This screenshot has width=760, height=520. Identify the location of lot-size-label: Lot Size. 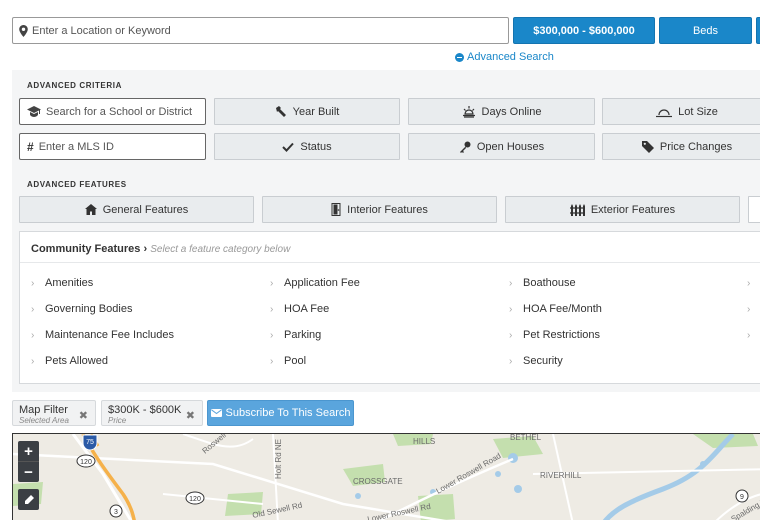
(698, 111).